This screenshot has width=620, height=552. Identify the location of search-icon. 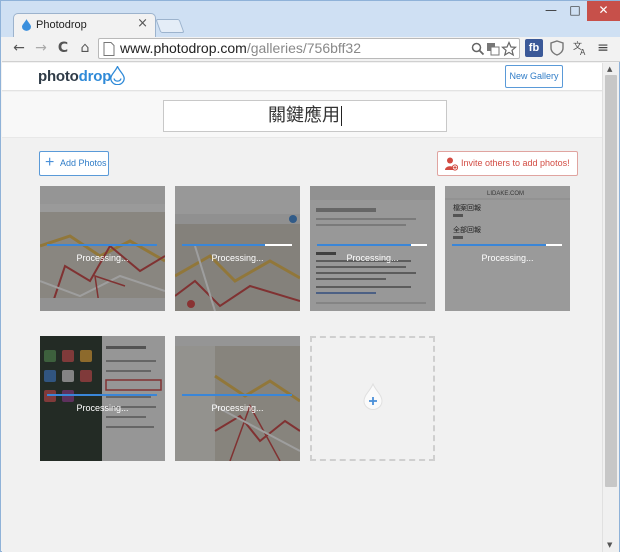
(478, 49).